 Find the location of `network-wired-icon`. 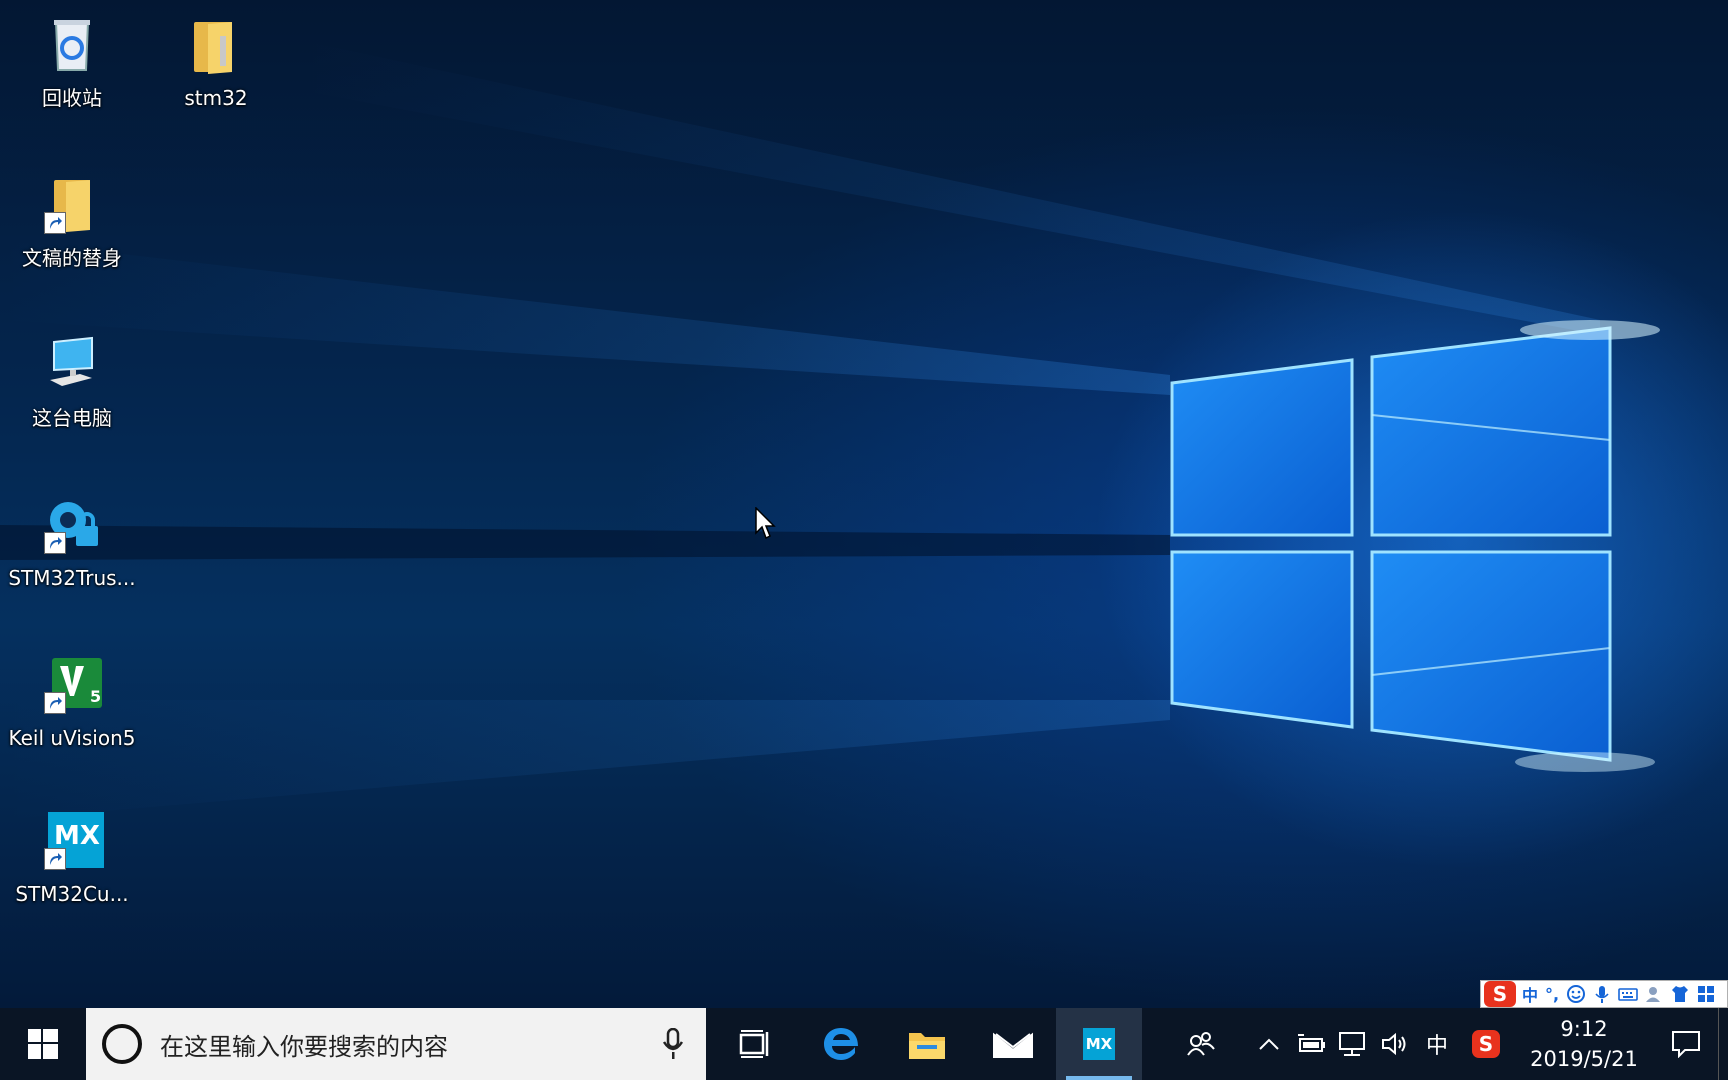

network-wired-icon is located at coordinates (1352, 1044).